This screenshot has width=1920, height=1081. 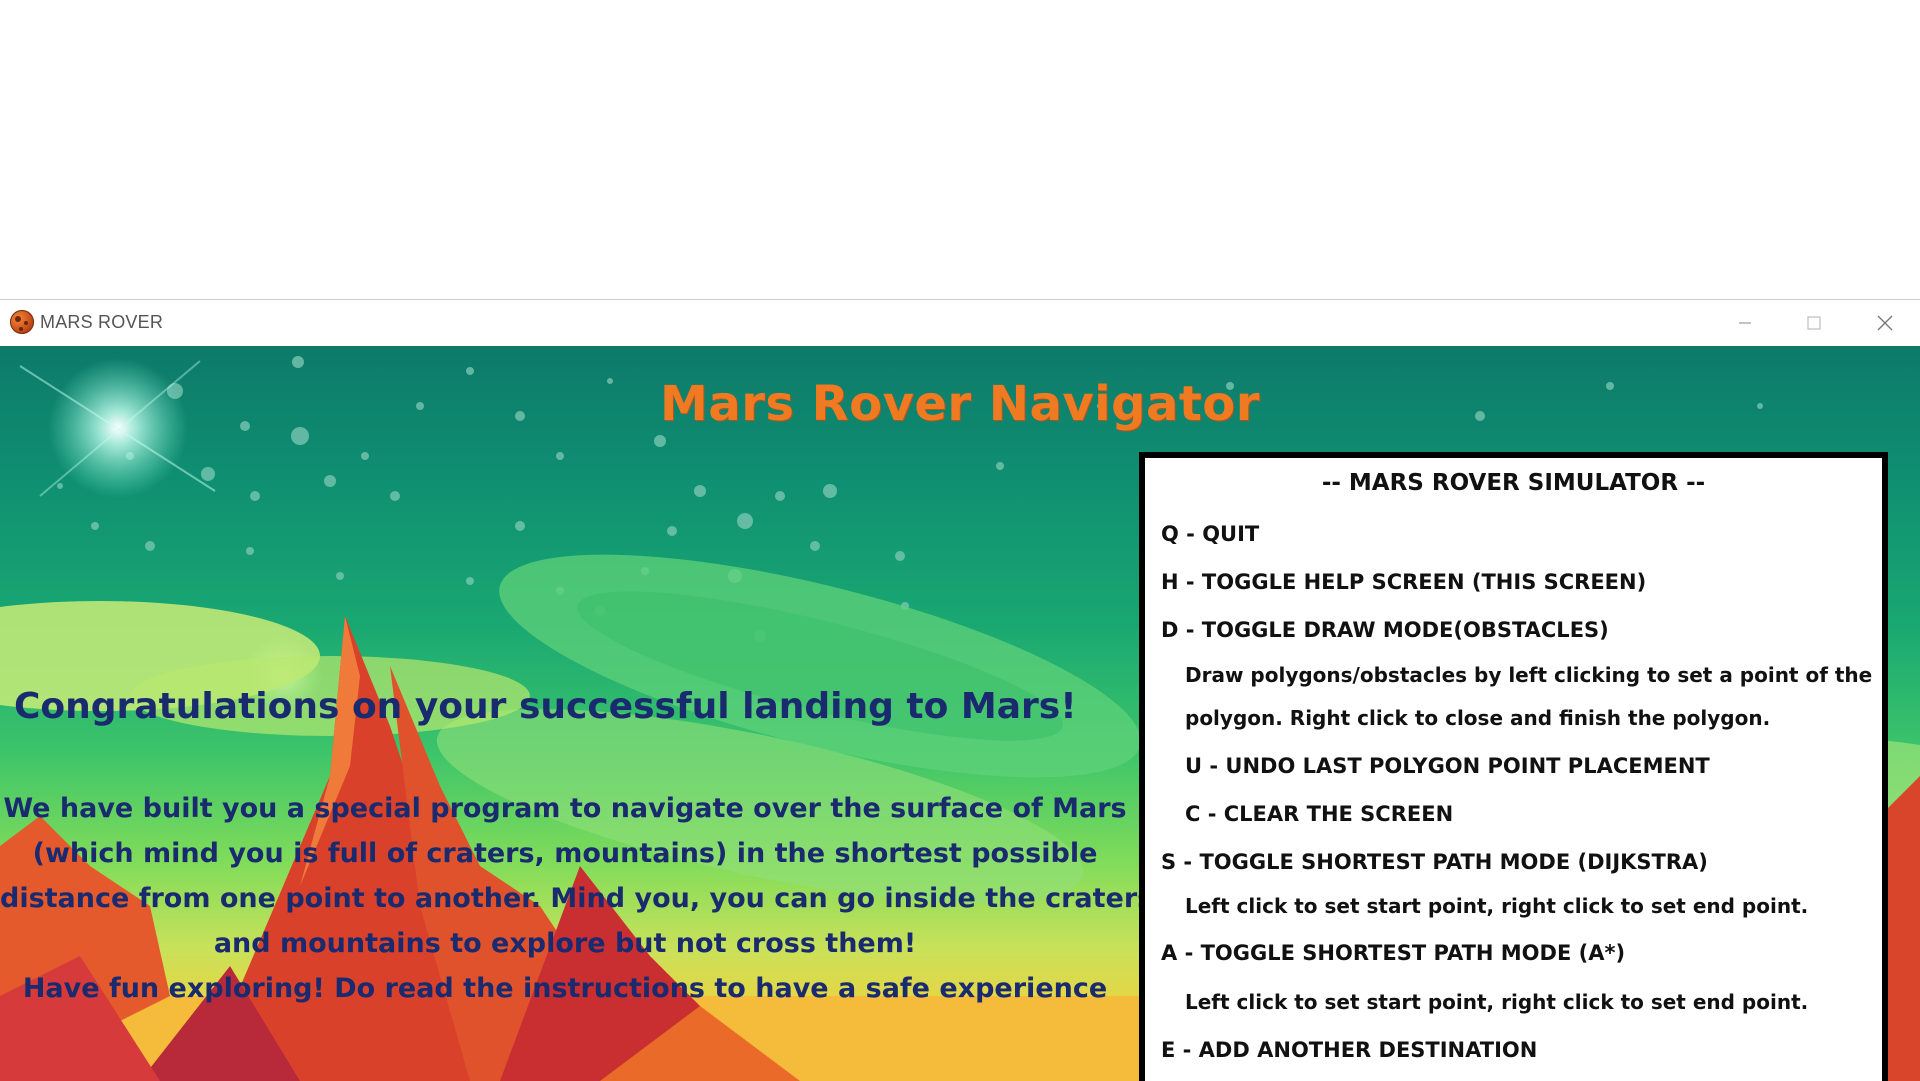 I want to click on mars-planet-icon, so click(x=22, y=322).